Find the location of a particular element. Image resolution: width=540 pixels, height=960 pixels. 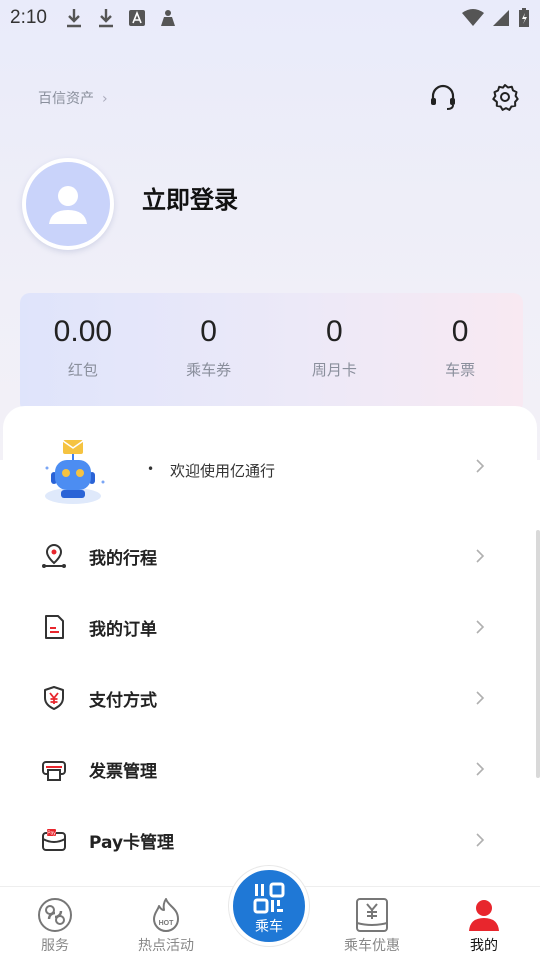

headset-icon is located at coordinates (443, 97).